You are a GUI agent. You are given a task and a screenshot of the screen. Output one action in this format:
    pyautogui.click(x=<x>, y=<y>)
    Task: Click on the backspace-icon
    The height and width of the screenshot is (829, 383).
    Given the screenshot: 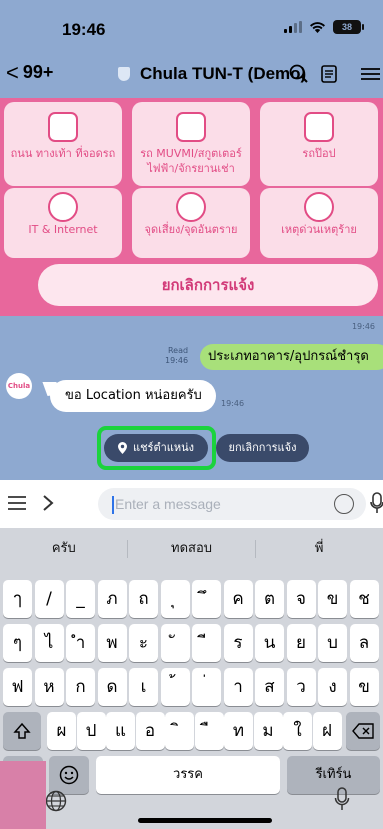 What is the action you would take?
    pyautogui.click(x=363, y=731)
    